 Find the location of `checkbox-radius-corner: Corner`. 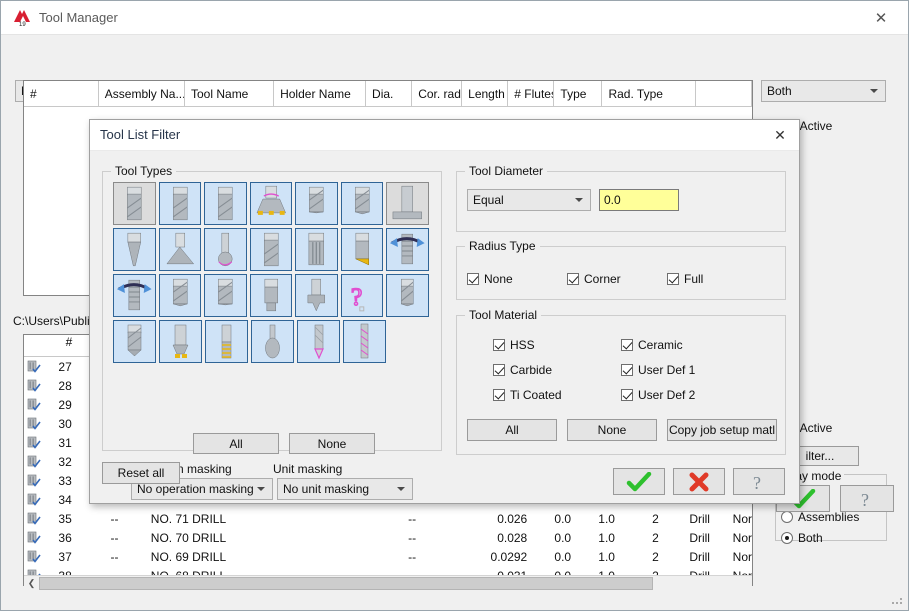

checkbox-radius-corner: Corner is located at coordinates (594, 279).